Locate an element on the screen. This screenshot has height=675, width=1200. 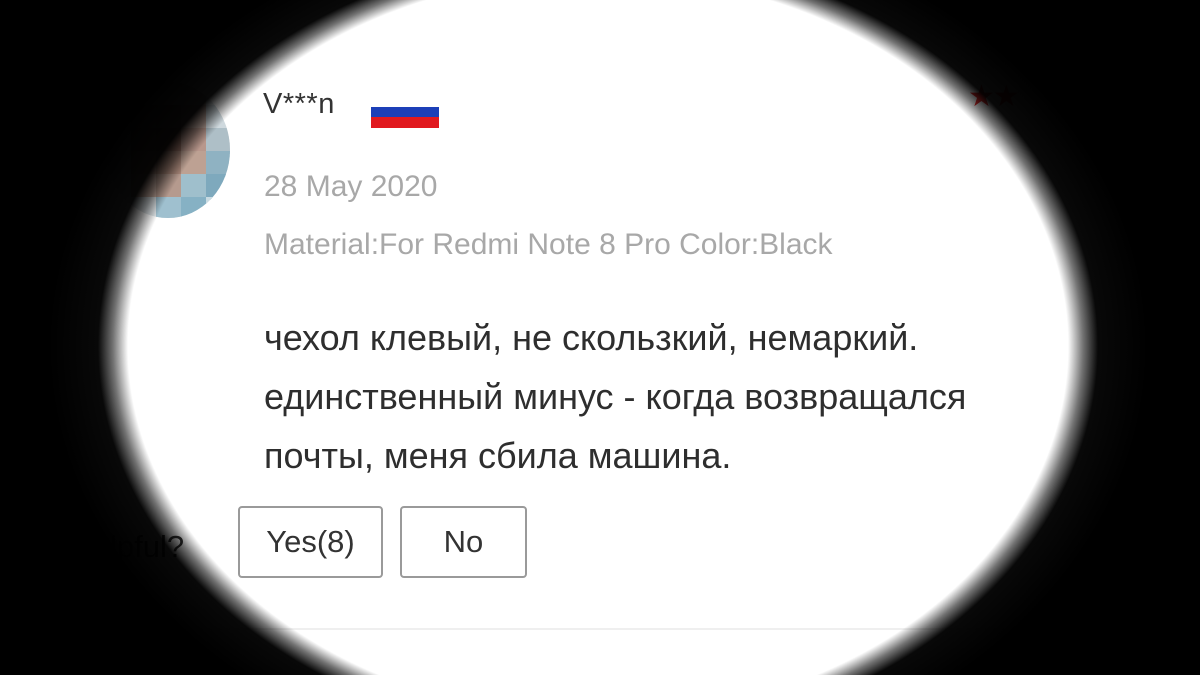
divider is located at coordinates (600, 629).